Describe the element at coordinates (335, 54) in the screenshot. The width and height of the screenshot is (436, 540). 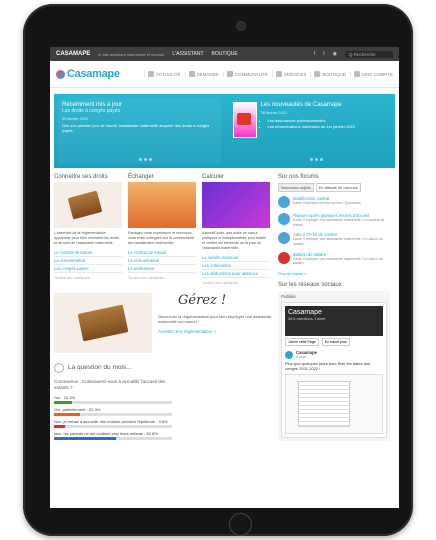
I see `rss-icon: ◉` at that location.